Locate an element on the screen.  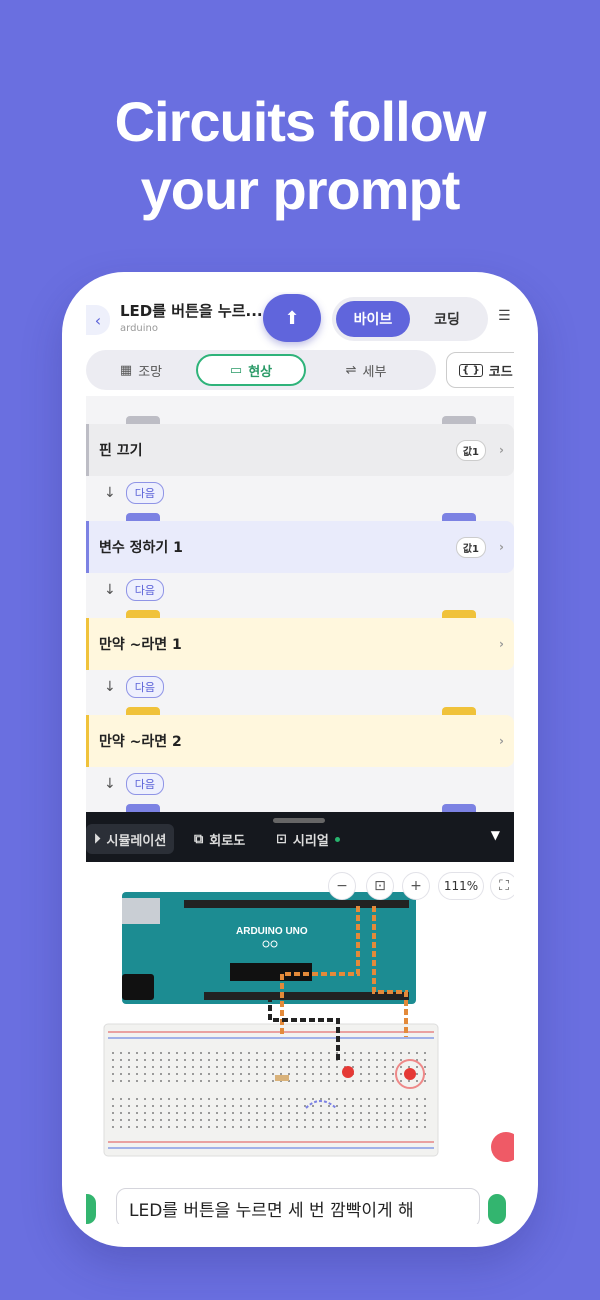
block-pin-off: 핀 끄기 값1 › is located at coordinates (300, 450).